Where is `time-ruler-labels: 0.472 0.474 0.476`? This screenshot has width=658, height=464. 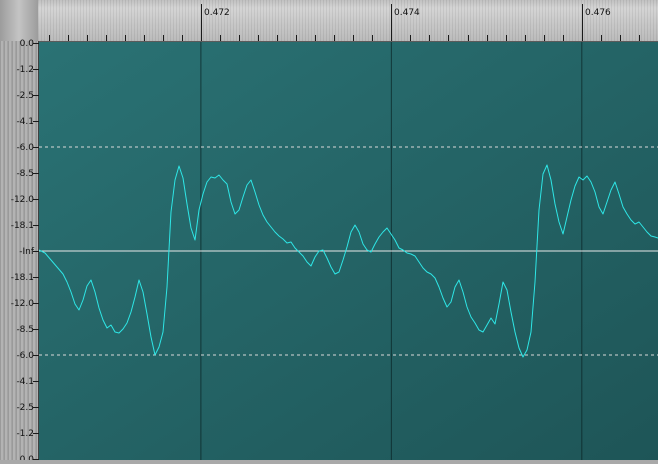 time-ruler-labels: 0.472 0.474 0.476 is located at coordinates (407, 13).